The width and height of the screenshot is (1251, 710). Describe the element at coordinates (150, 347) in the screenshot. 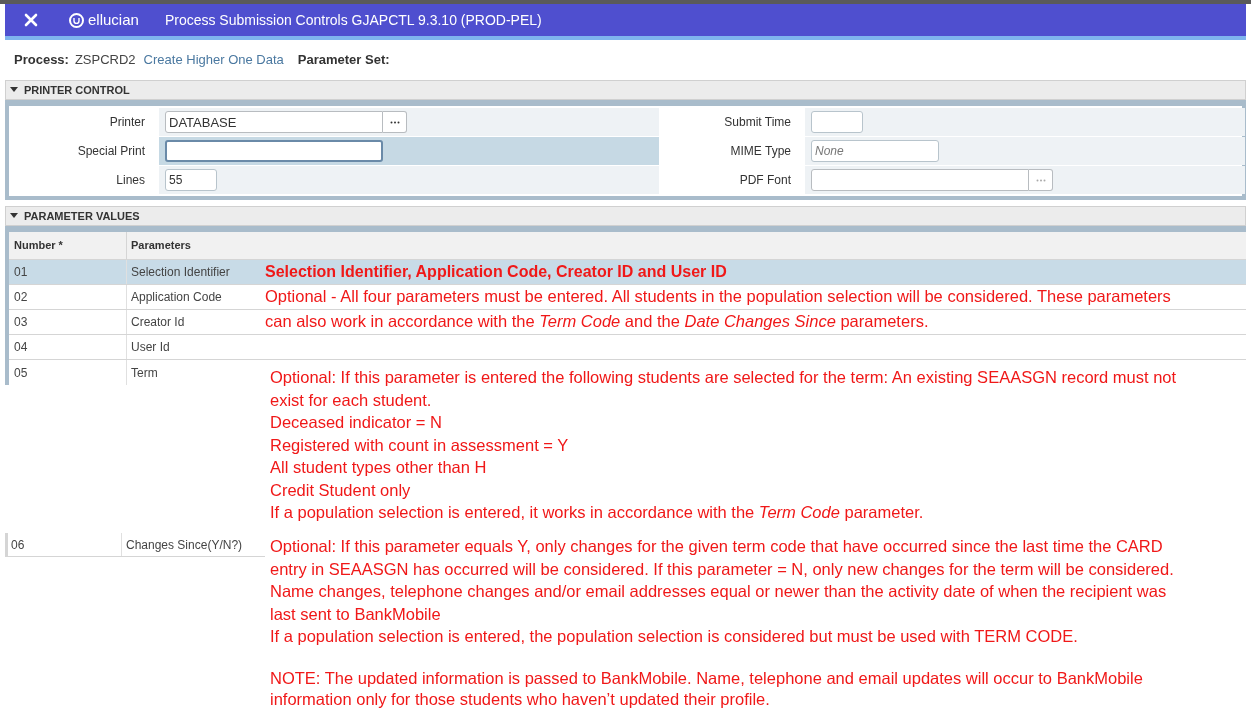

I see `table-cell-text: User Id` at that location.